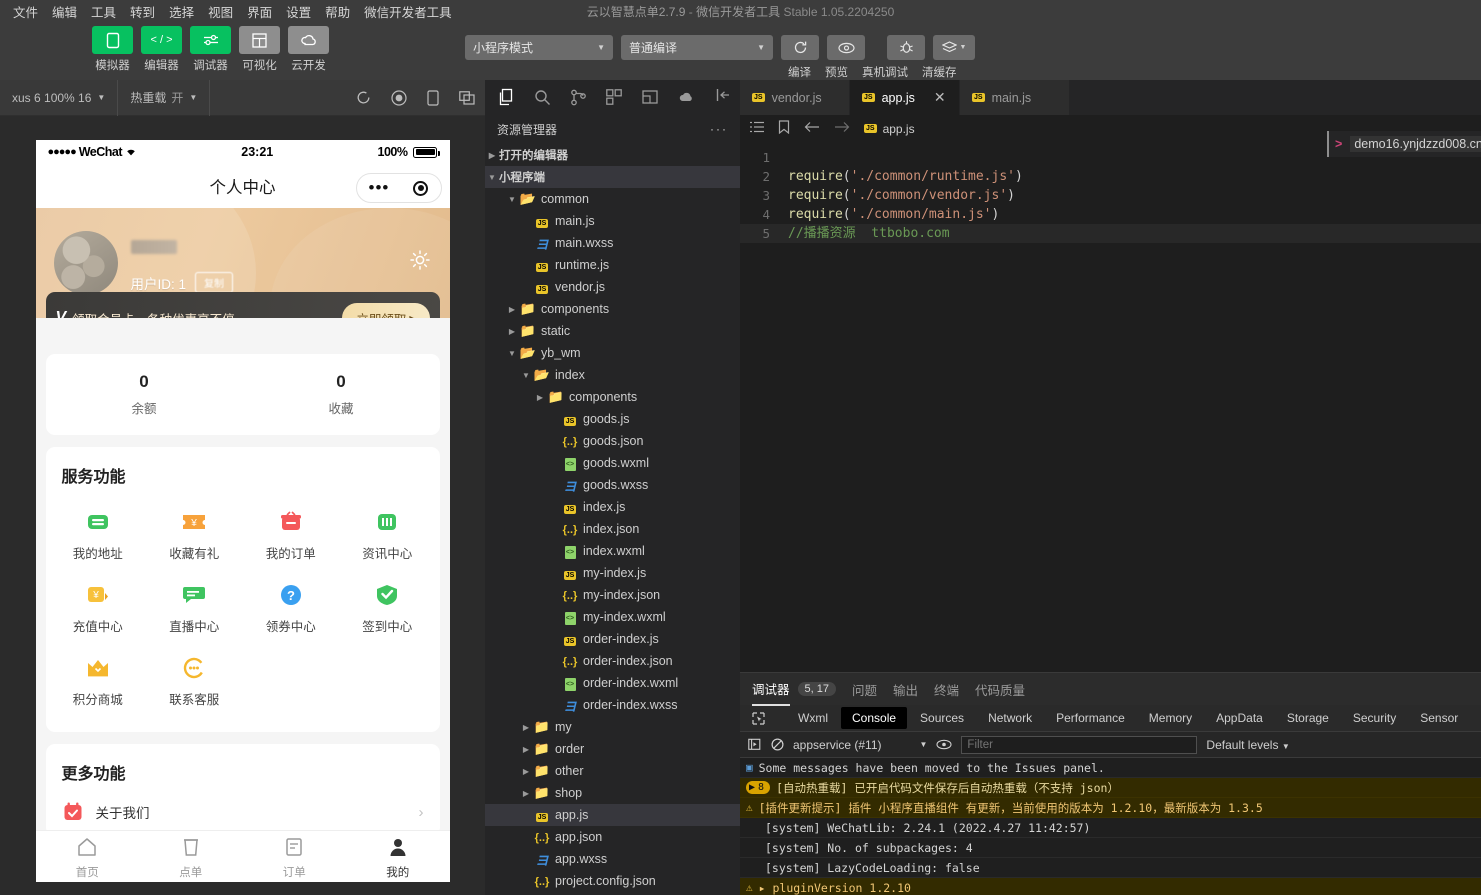 The height and width of the screenshot is (895, 1481). Describe the element at coordinates (194, 535) in the screenshot. I see `service-item-1: ¥ 收藏有礼` at that location.